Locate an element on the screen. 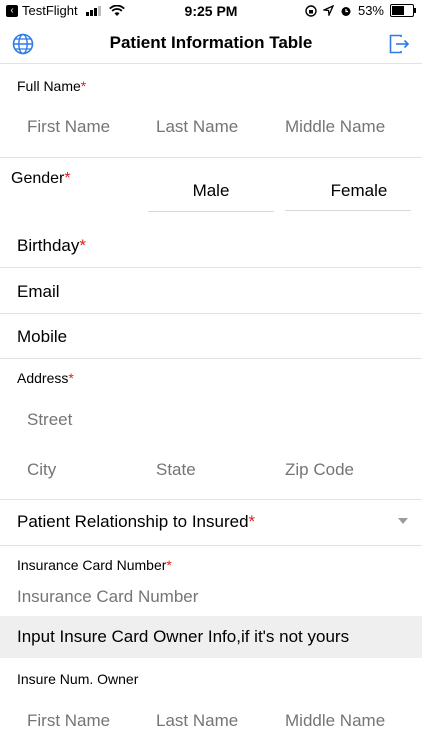 This screenshot has width=422, height=750. status-bar: ‹ TestFlight 9:25 PM 53% is located at coordinates (211, 12).